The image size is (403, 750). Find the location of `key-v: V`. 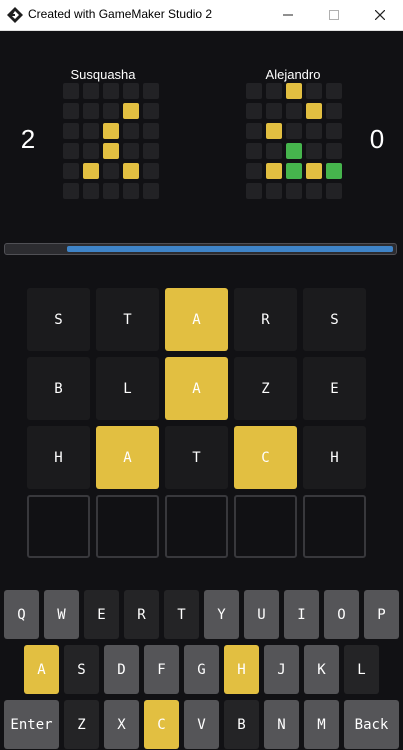

key-v: V is located at coordinates (201, 724).